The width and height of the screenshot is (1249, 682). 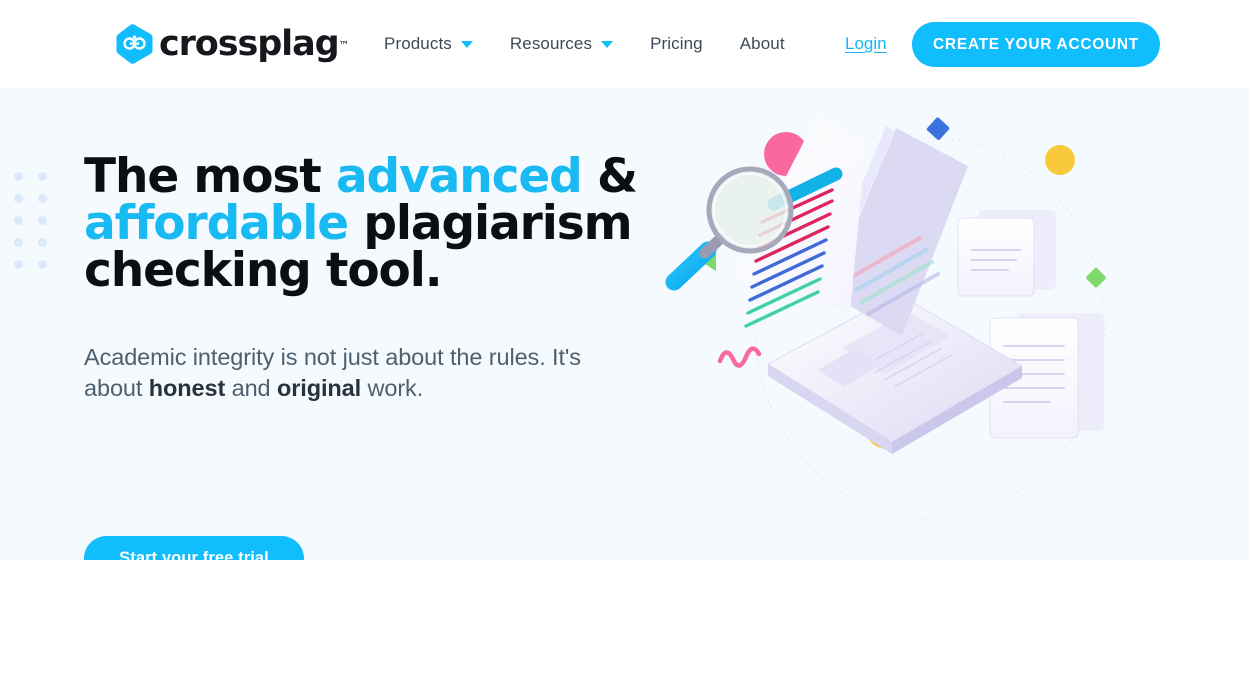 I want to click on nav-item-resources: Resources, so click(x=561, y=44).